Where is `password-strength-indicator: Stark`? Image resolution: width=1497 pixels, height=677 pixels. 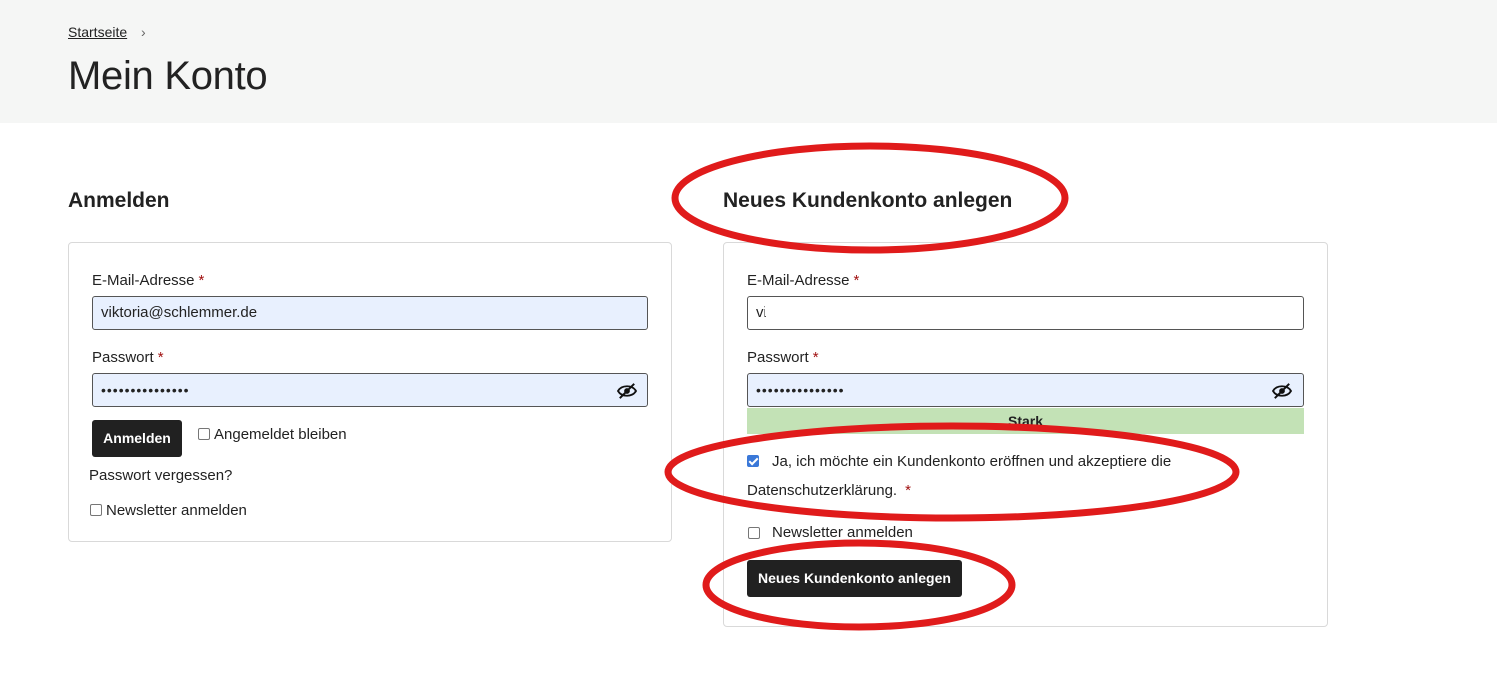 password-strength-indicator: Stark is located at coordinates (1025, 421).